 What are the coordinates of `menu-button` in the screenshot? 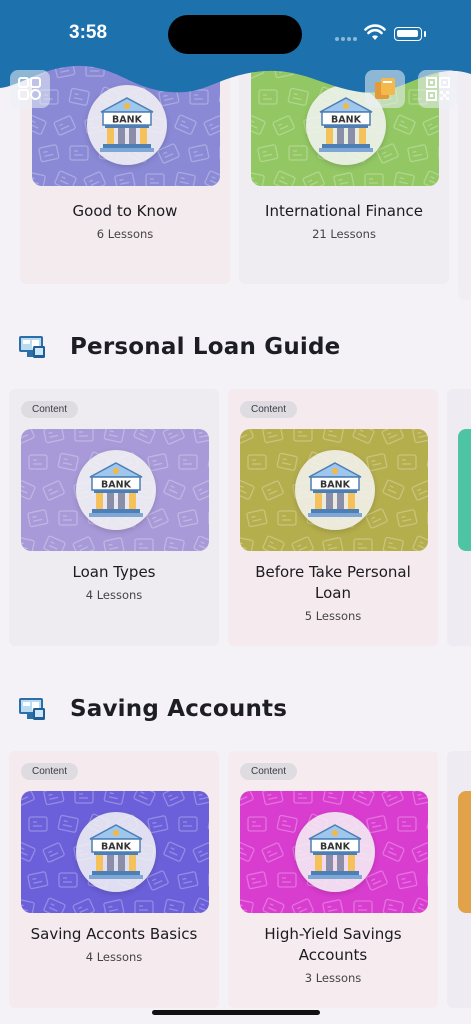 It's located at (30, 89).